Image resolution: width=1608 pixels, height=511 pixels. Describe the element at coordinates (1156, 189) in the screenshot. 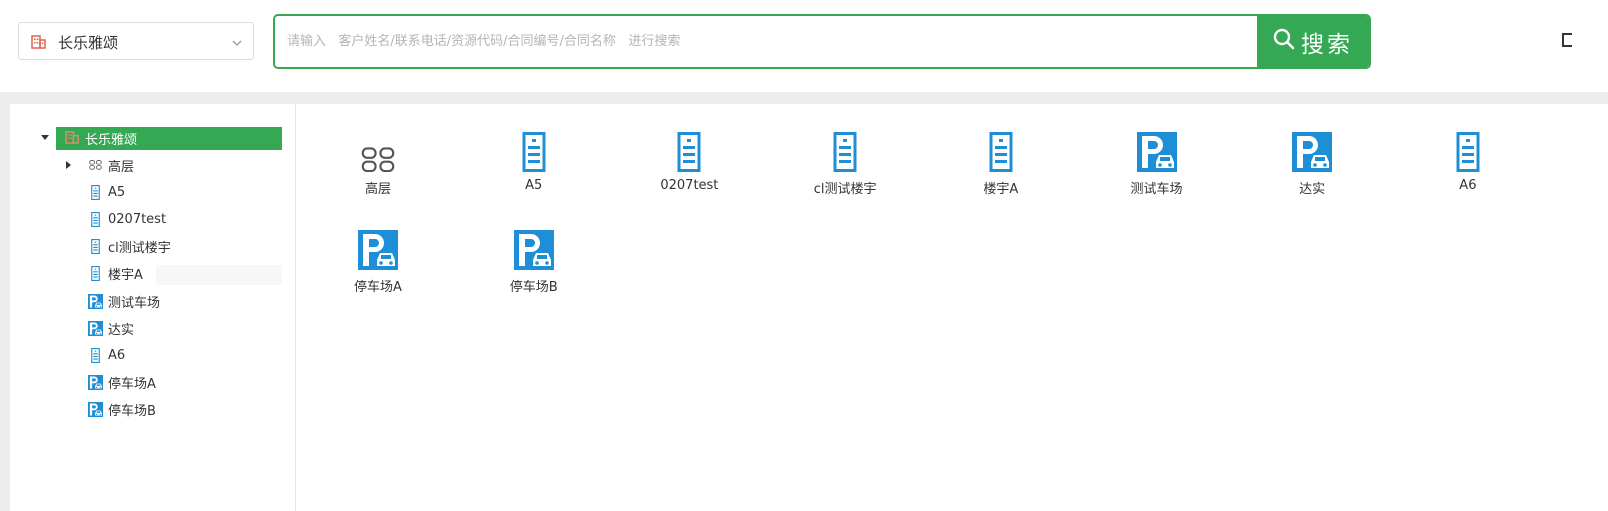

I see `resource-tile-label: 测试车场` at that location.